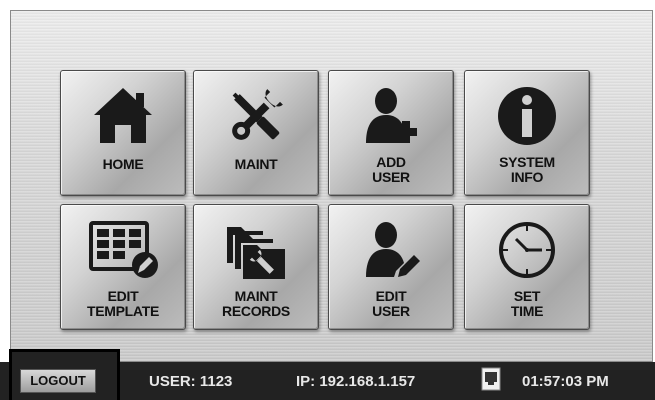 Image resolution: width=655 pixels, height=400 pixels. I want to click on edit-user-button: EDIT USER, so click(391, 267).